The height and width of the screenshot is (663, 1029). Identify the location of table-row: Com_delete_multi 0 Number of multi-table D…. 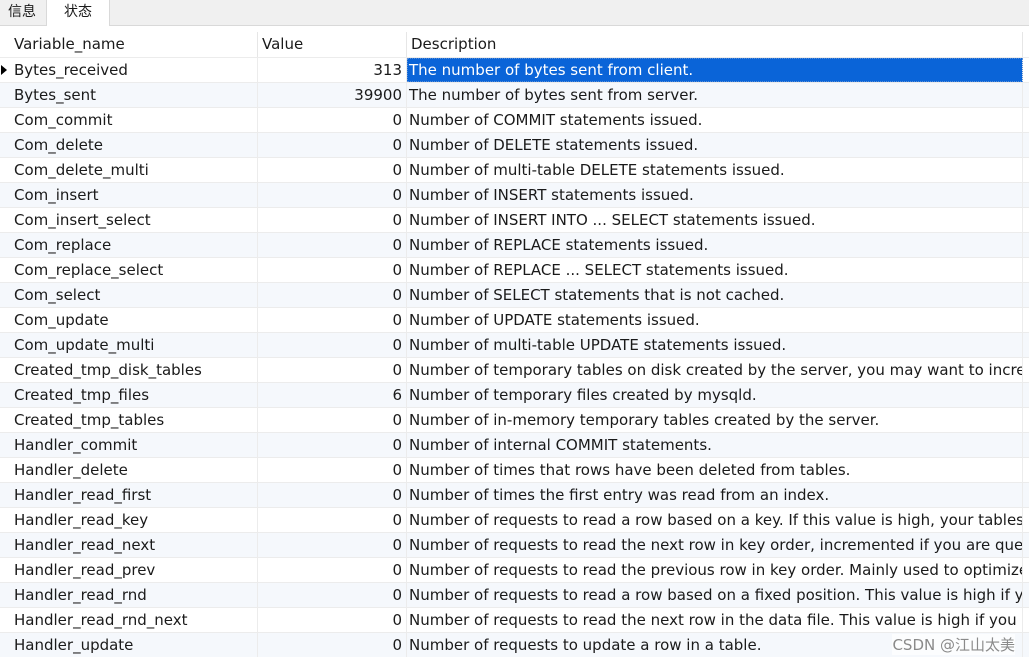
(514, 169).